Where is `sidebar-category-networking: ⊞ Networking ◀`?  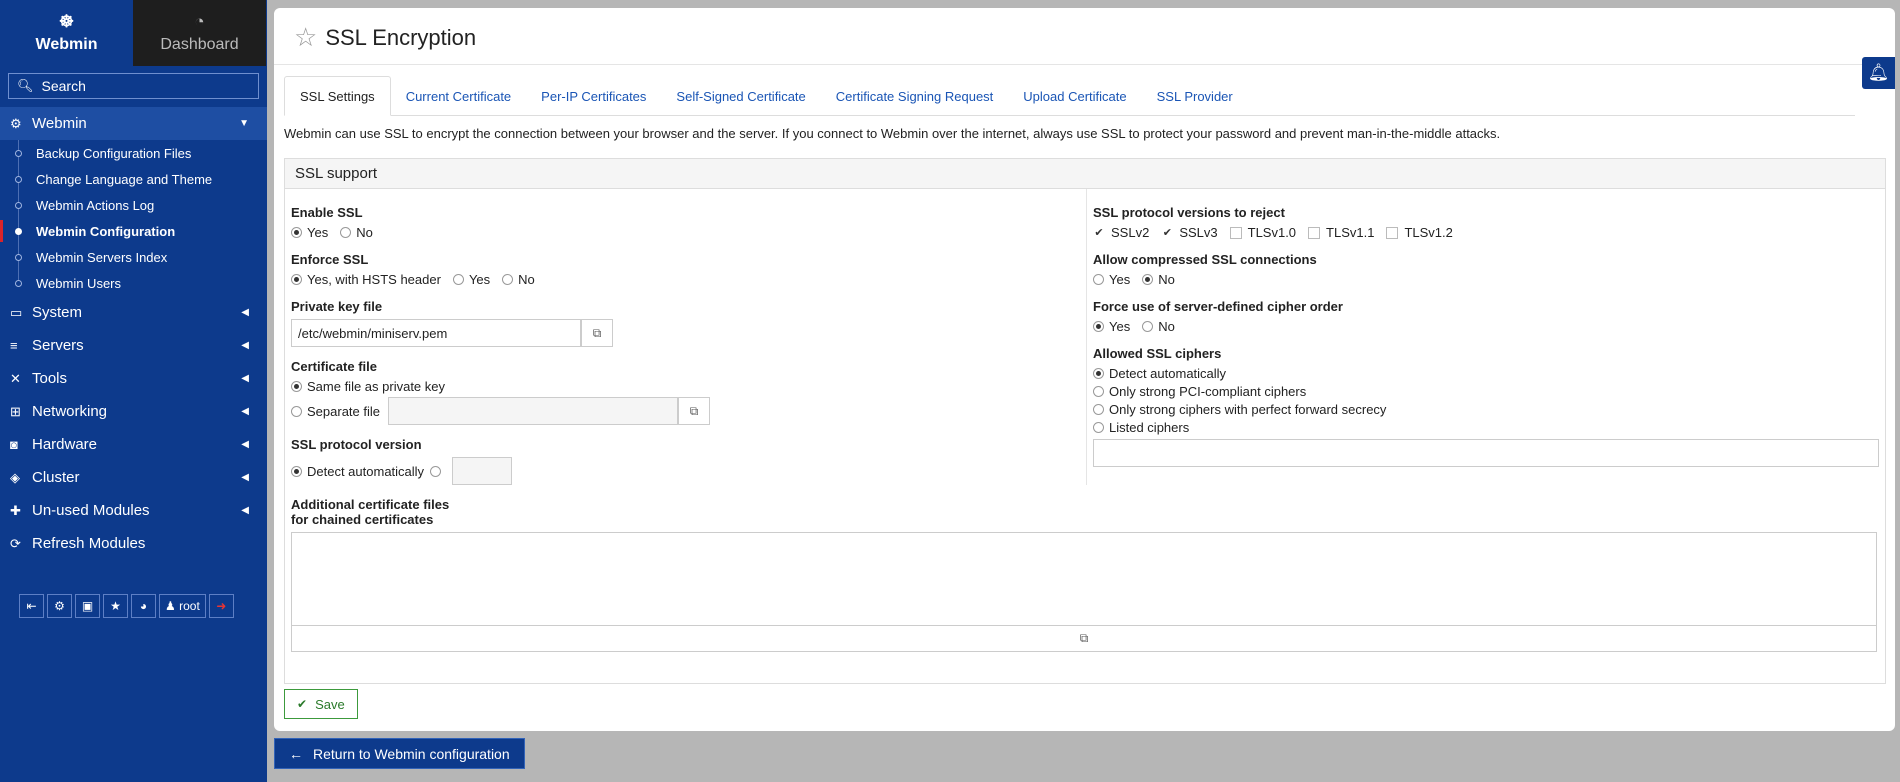 sidebar-category-networking: ⊞ Networking ◀ is located at coordinates (133, 411).